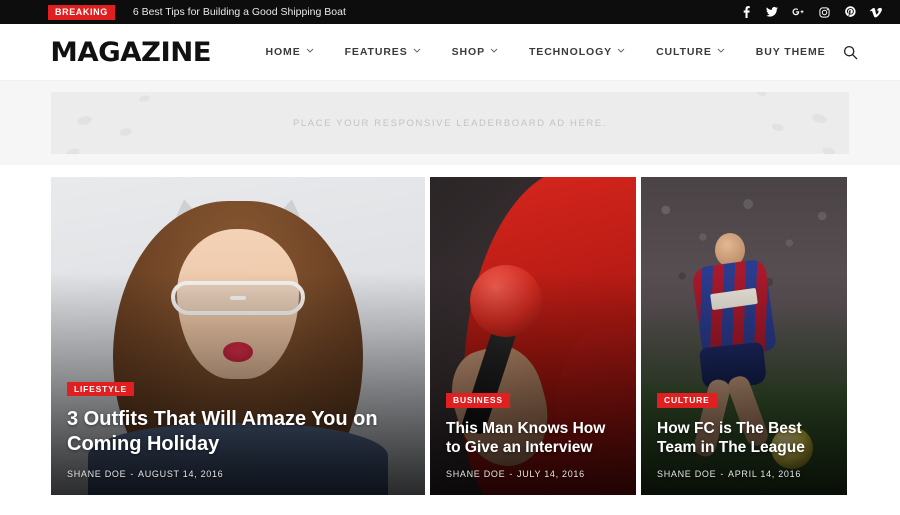  What do you see at coordinates (876, 12) in the screenshot?
I see `vimeo-icon` at bounding box center [876, 12].